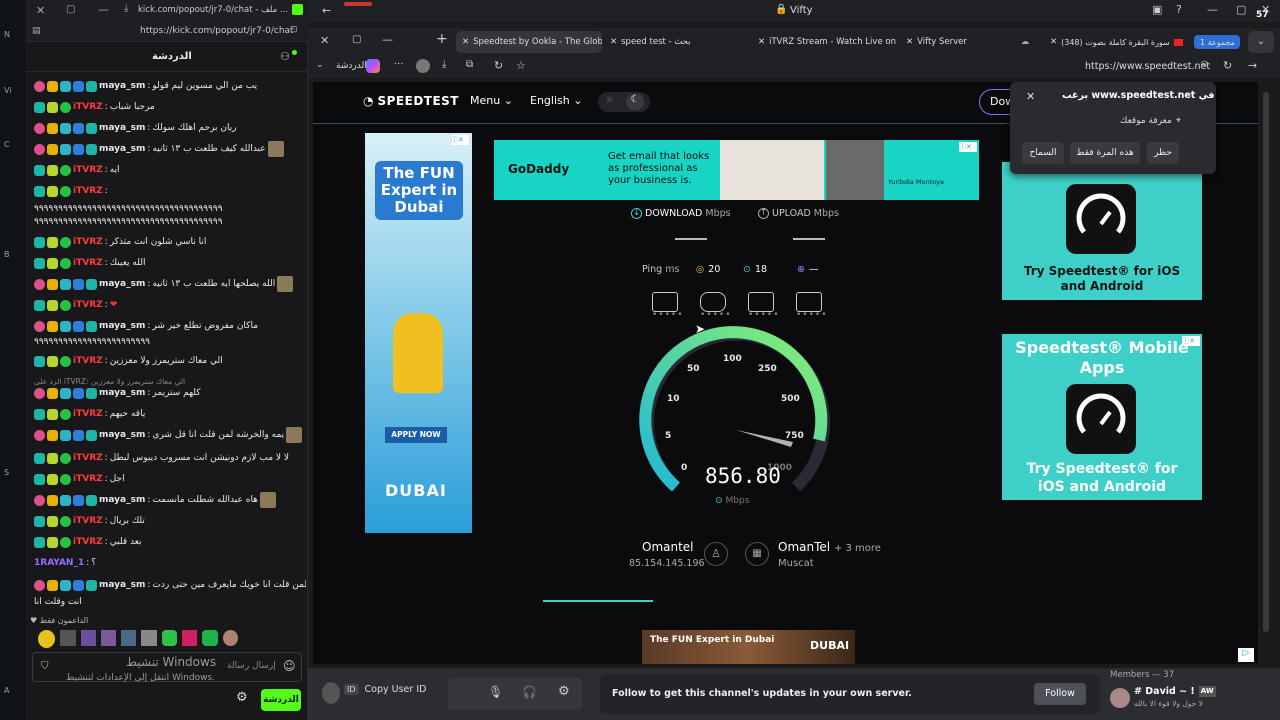 This screenshot has height=720, width=1280. Describe the element at coordinates (1252, 65) in the screenshot. I see `forward-arrow-icon: →` at that location.